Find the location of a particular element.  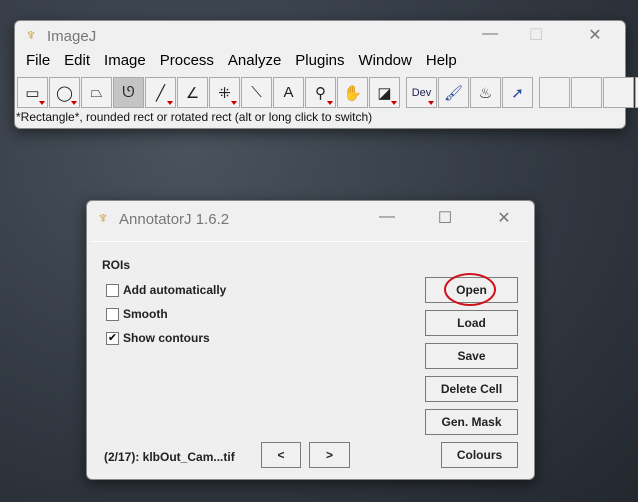

text-tool: A is located at coordinates (288, 92).